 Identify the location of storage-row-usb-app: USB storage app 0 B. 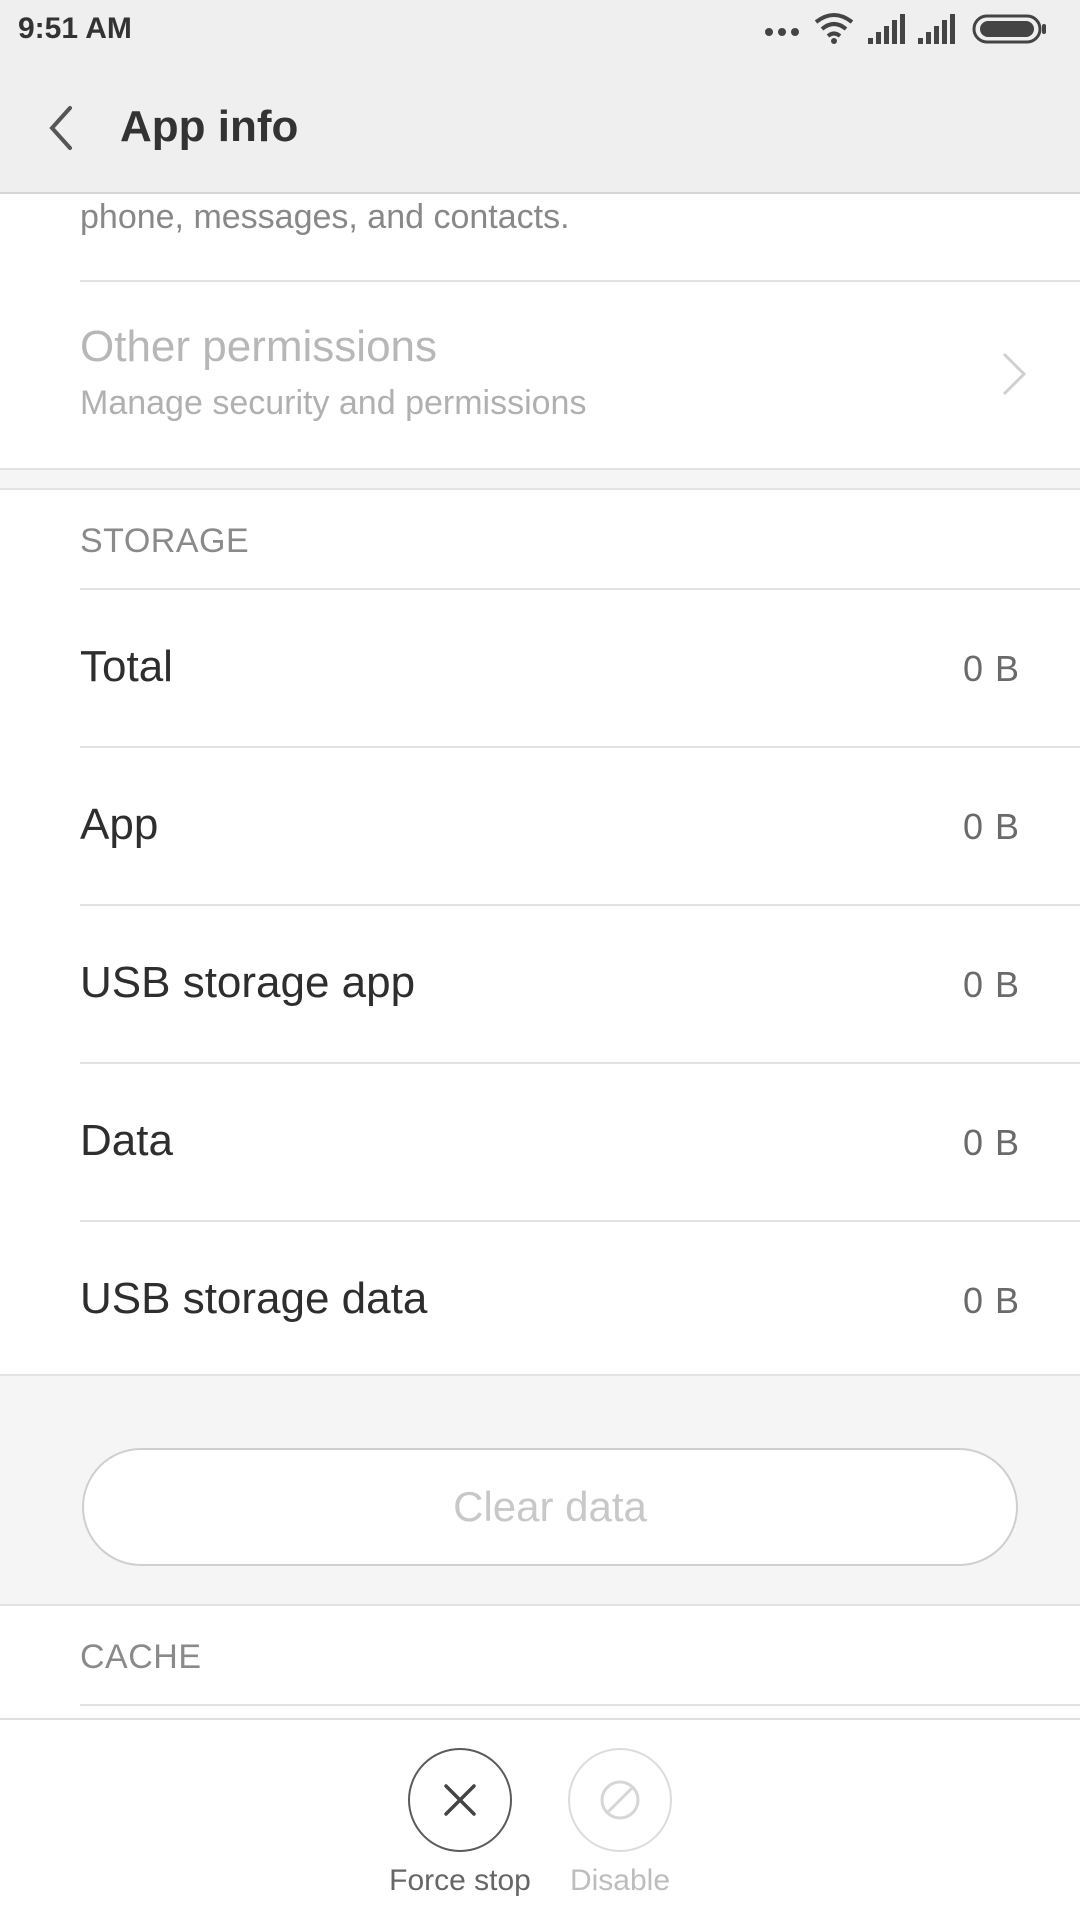
(540, 984).